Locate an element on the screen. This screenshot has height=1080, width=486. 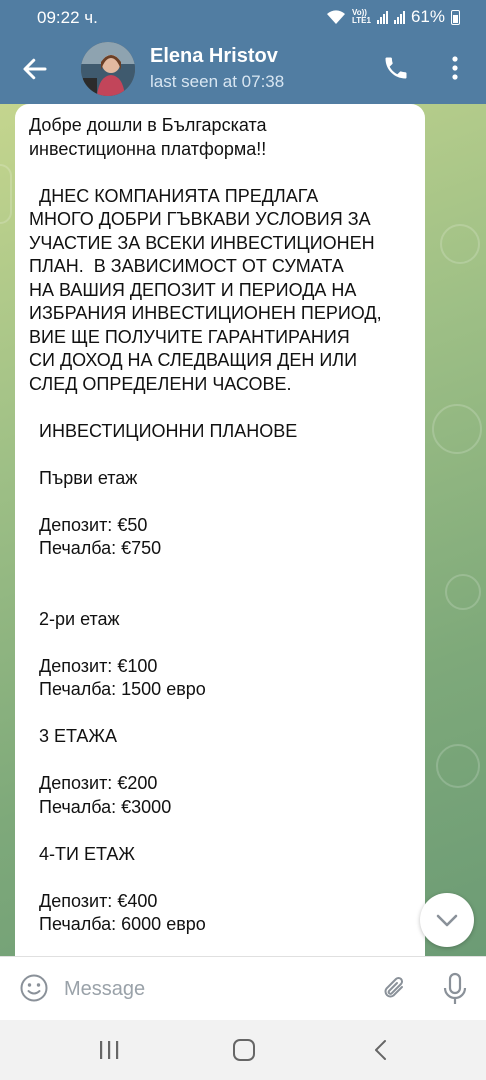
message-line: Добре дошли в Българската is located at coordinates (148, 125).